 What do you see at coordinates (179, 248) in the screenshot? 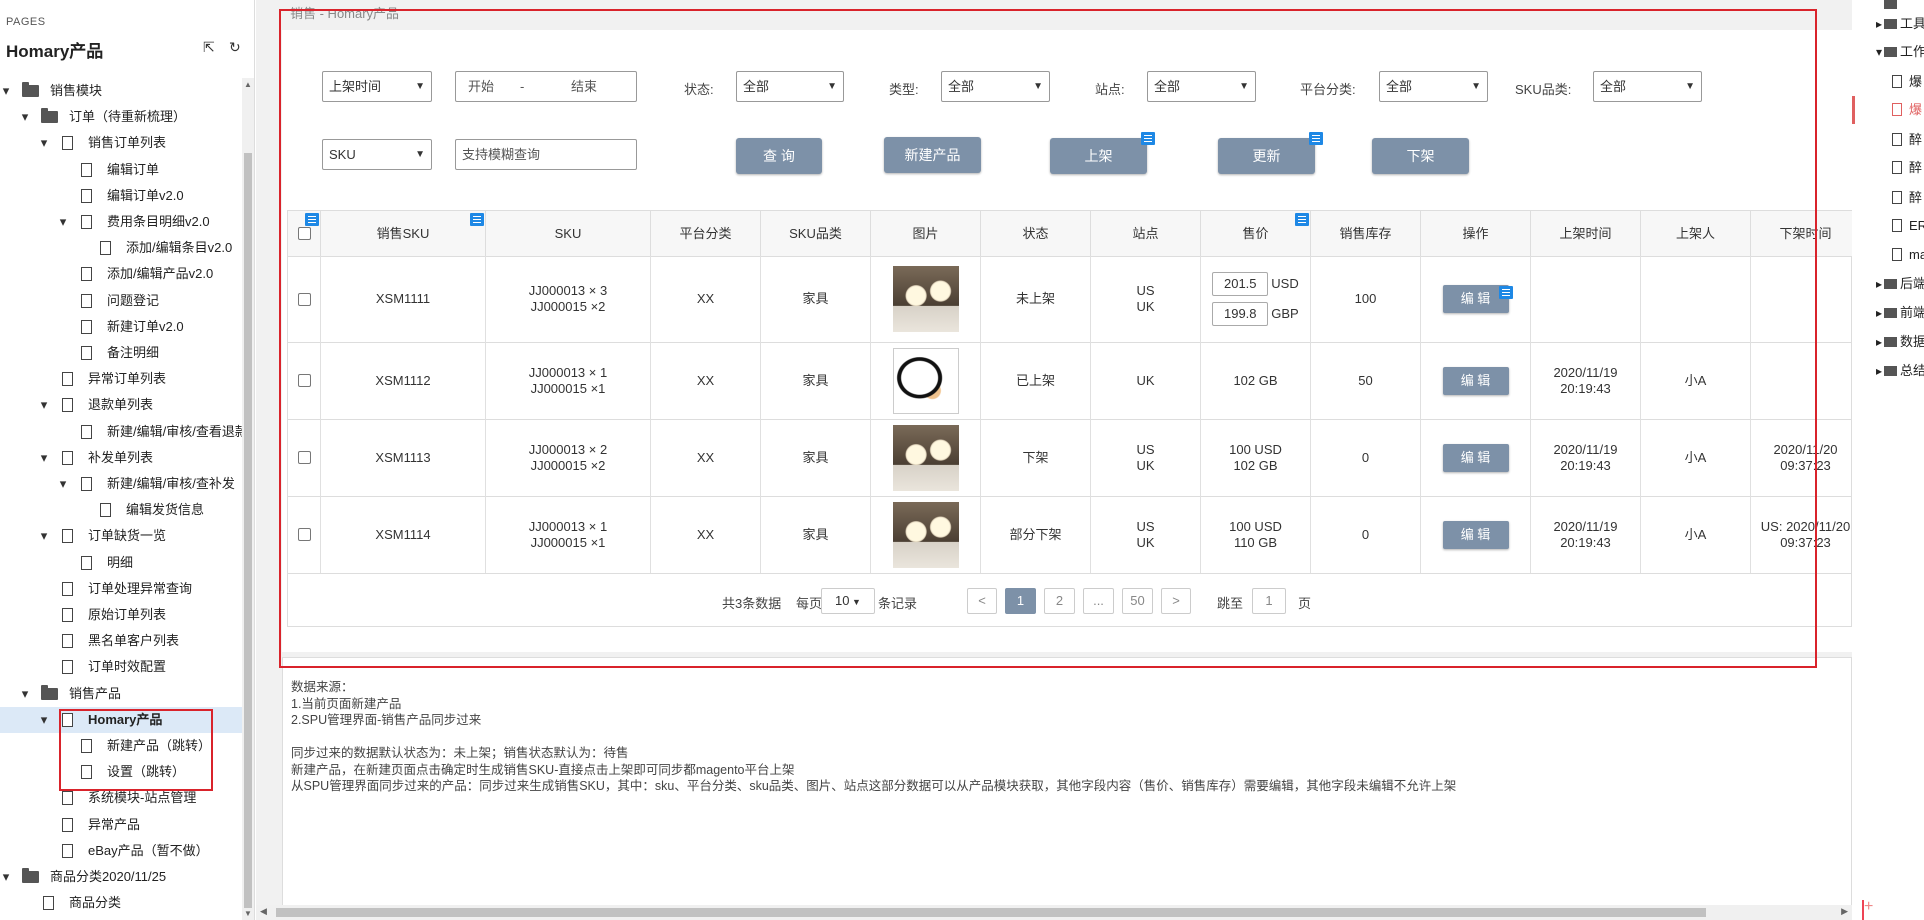
I see `sidebar-item-label: 添加/编辑条目v2.0` at bounding box center [179, 248].